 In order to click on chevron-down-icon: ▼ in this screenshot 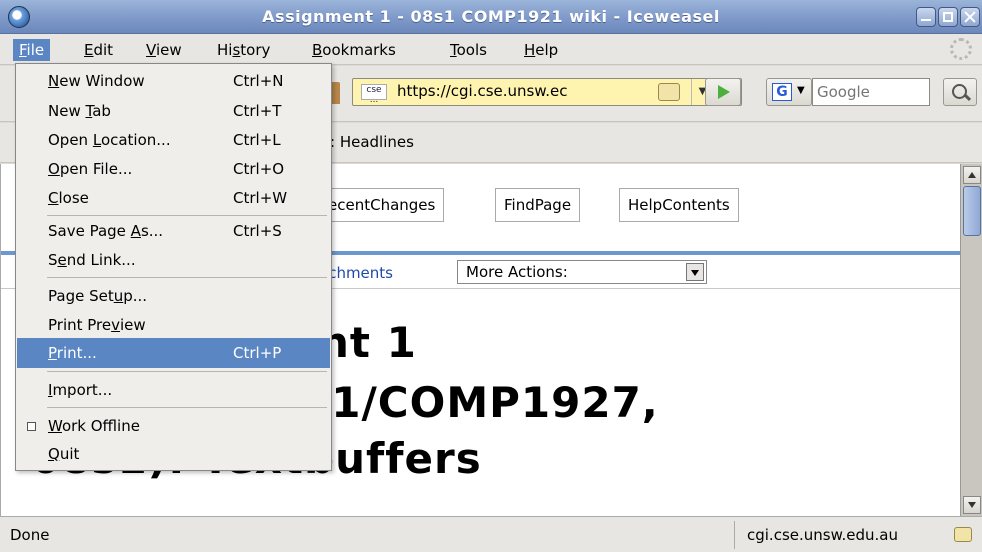, I will do `click(801, 90)`.